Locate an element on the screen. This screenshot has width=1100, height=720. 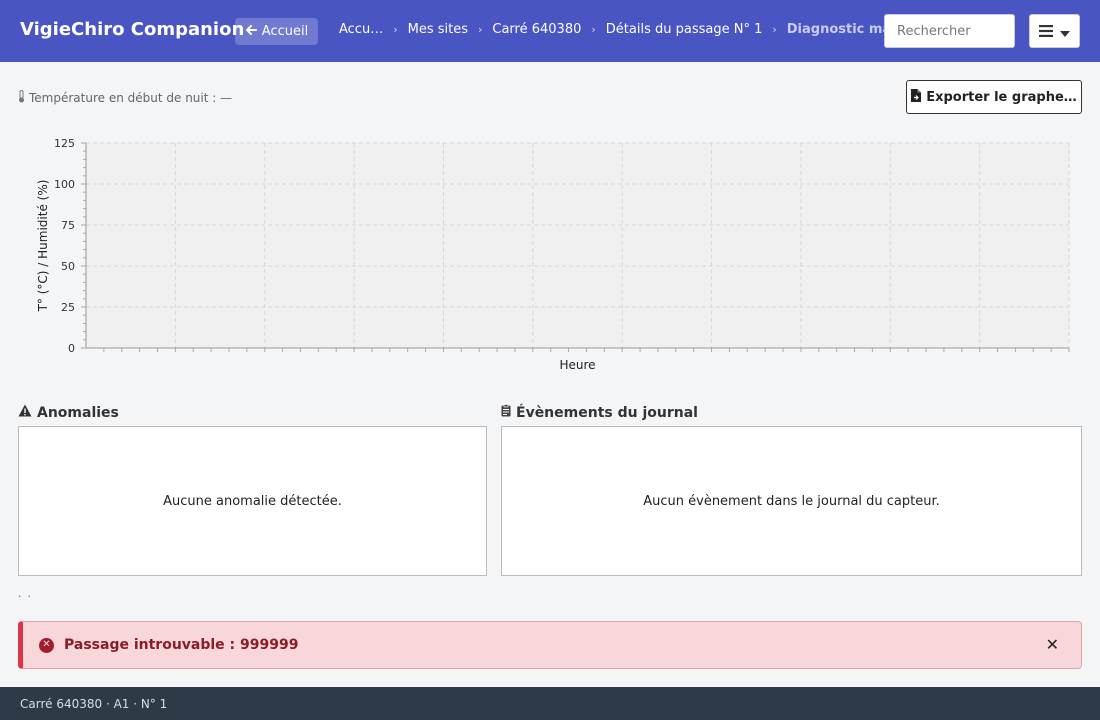
thermometer-icon is located at coordinates (21, 98).